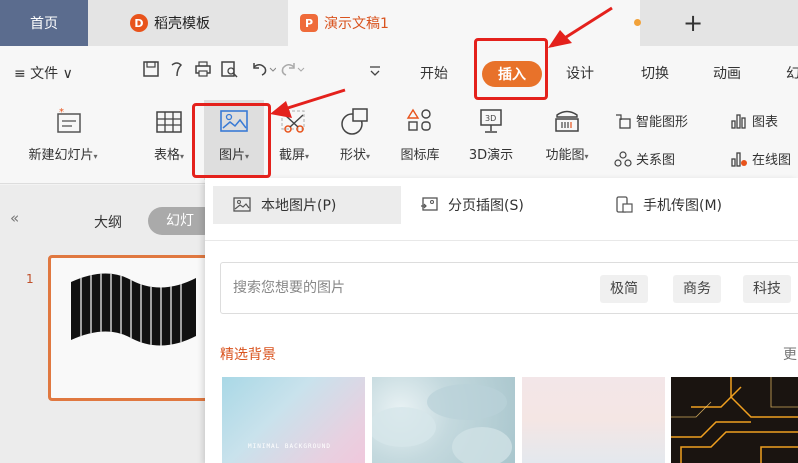 The image size is (798, 463). I want to click on scissors-icon, so click(294, 121).